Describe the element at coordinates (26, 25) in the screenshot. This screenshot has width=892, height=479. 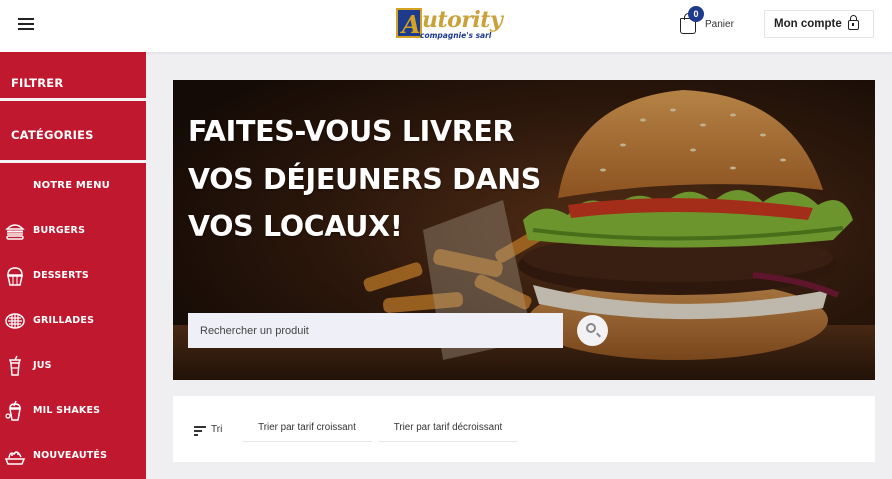
I see `hamburger-menu-icon` at that location.